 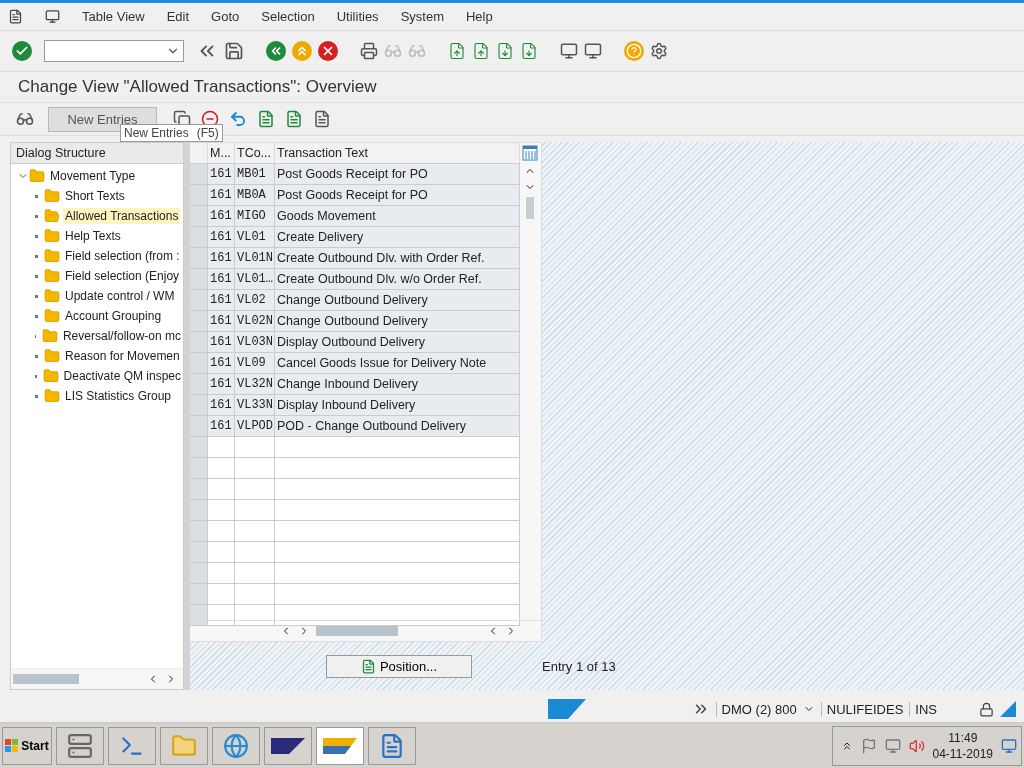 I want to click on table-cell: Change Inbound Delivery, so click(x=397, y=384).